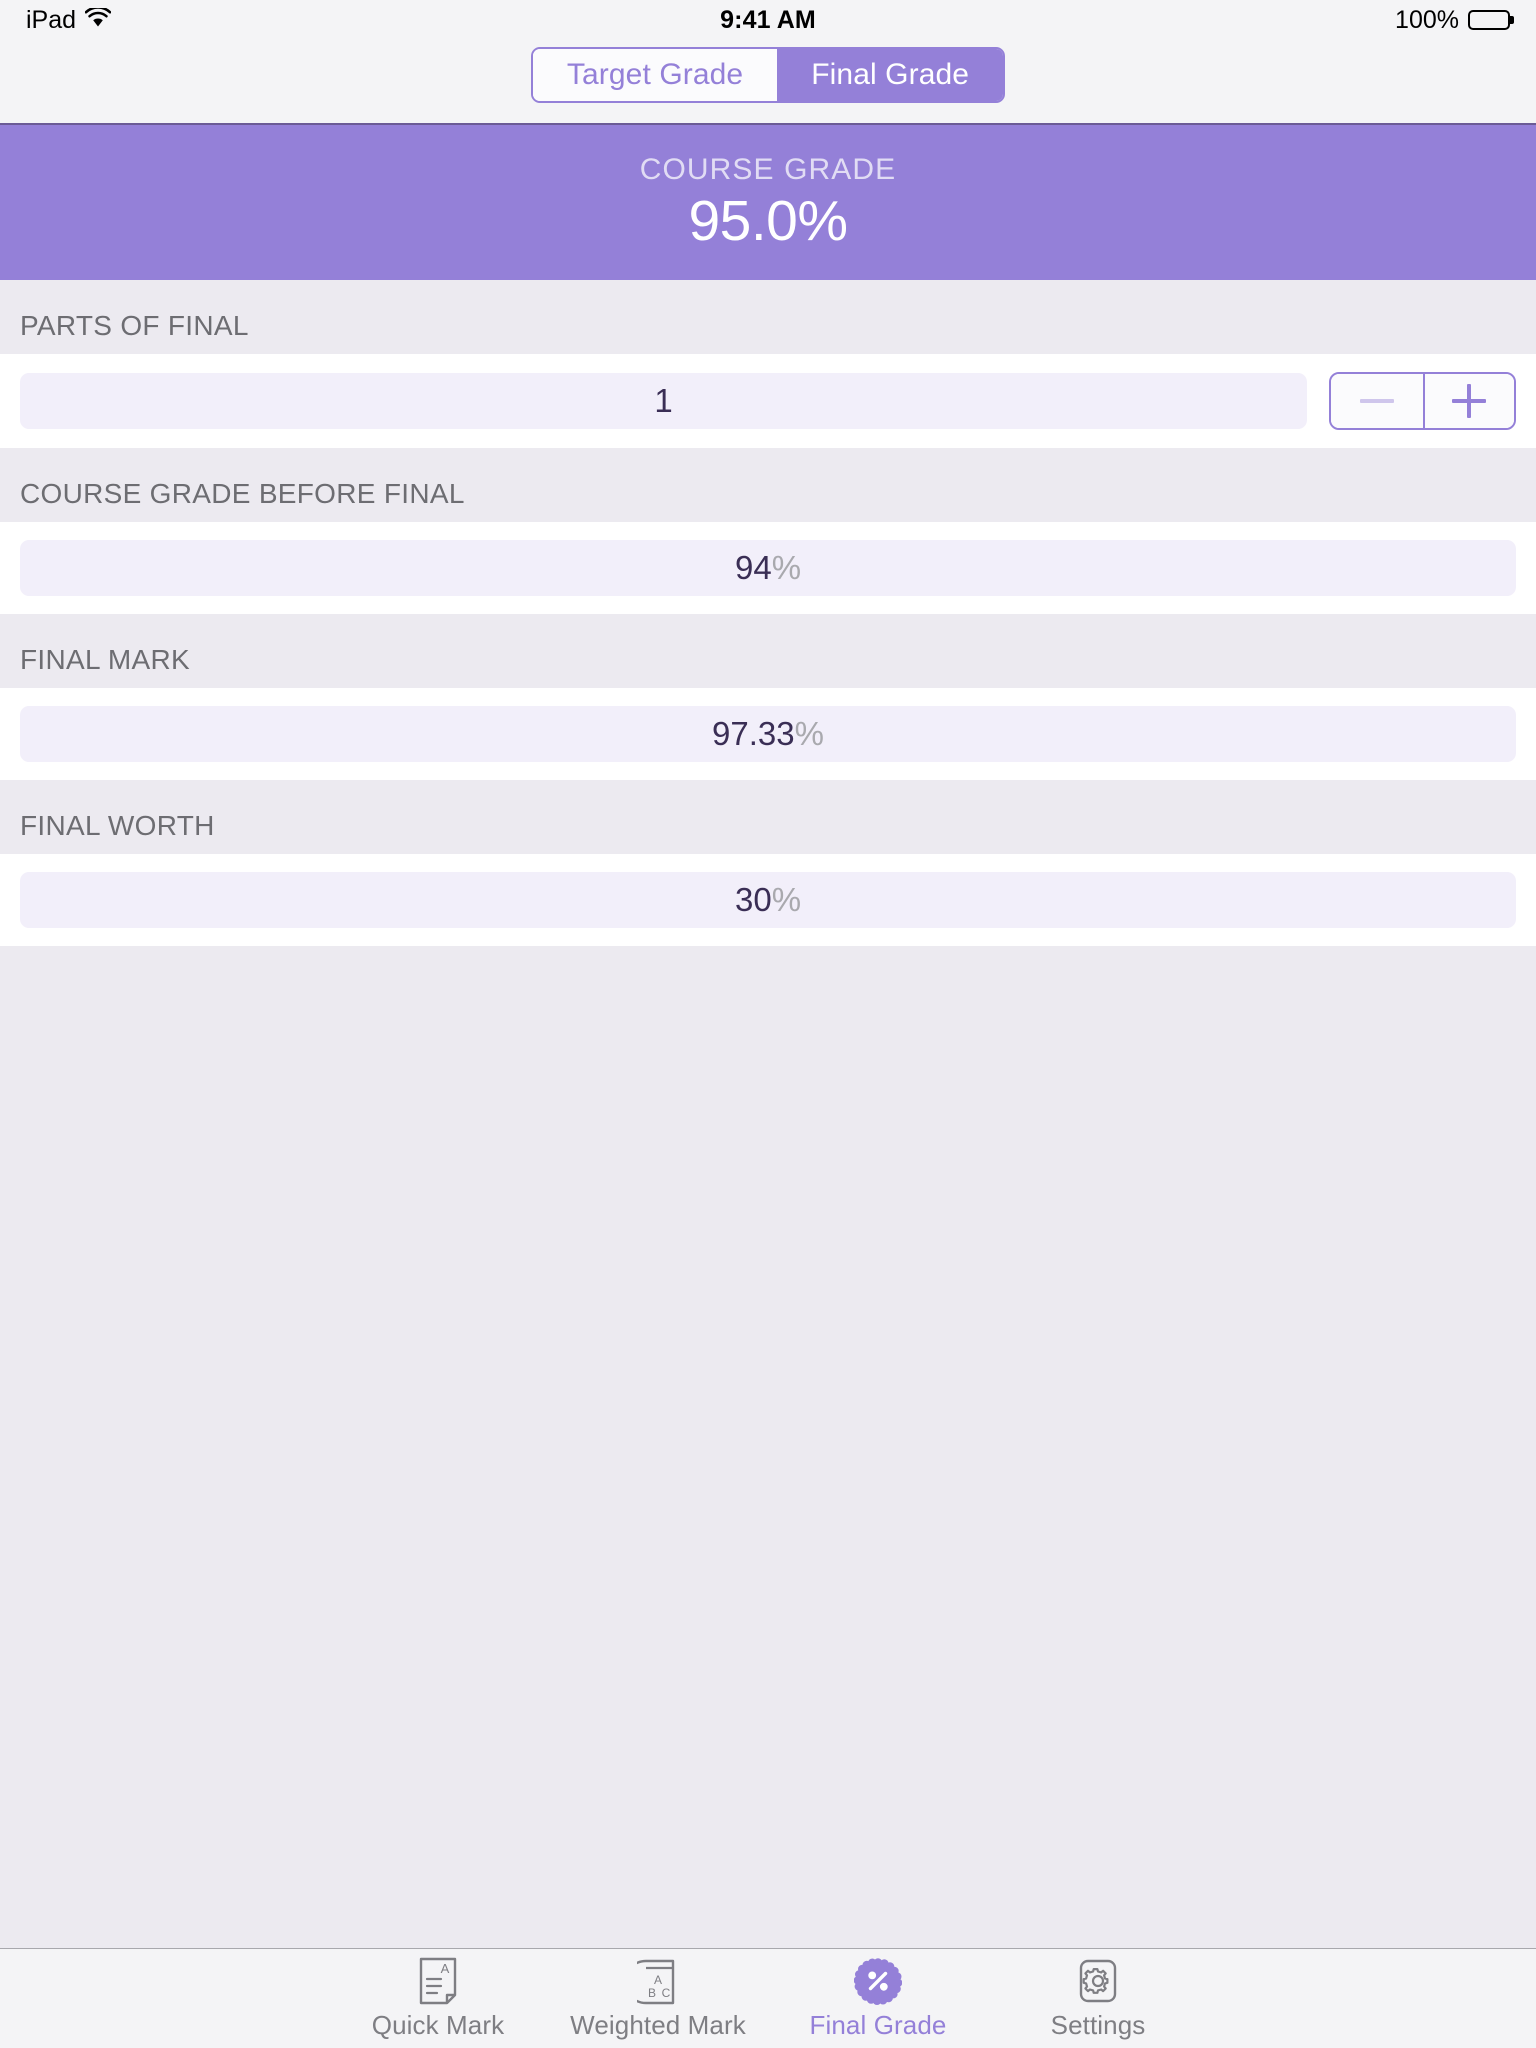 Image resolution: width=1536 pixels, height=2048 pixels. Describe the element at coordinates (1098, 2025) in the screenshot. I see `tab-label-settings: Settings` at that location.